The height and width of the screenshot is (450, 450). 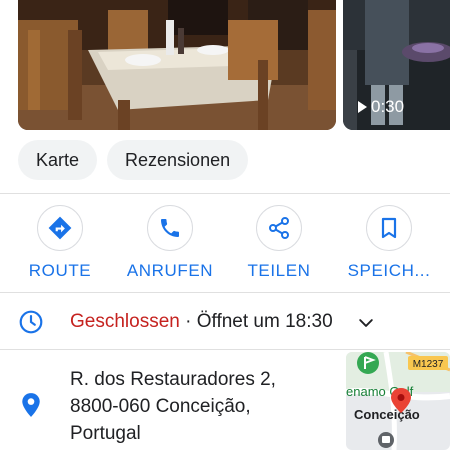 What do you see at coordinates (387, 414) in the screenshot?
I see `map-place-label: Conceição` at bounding box center [387, 414].